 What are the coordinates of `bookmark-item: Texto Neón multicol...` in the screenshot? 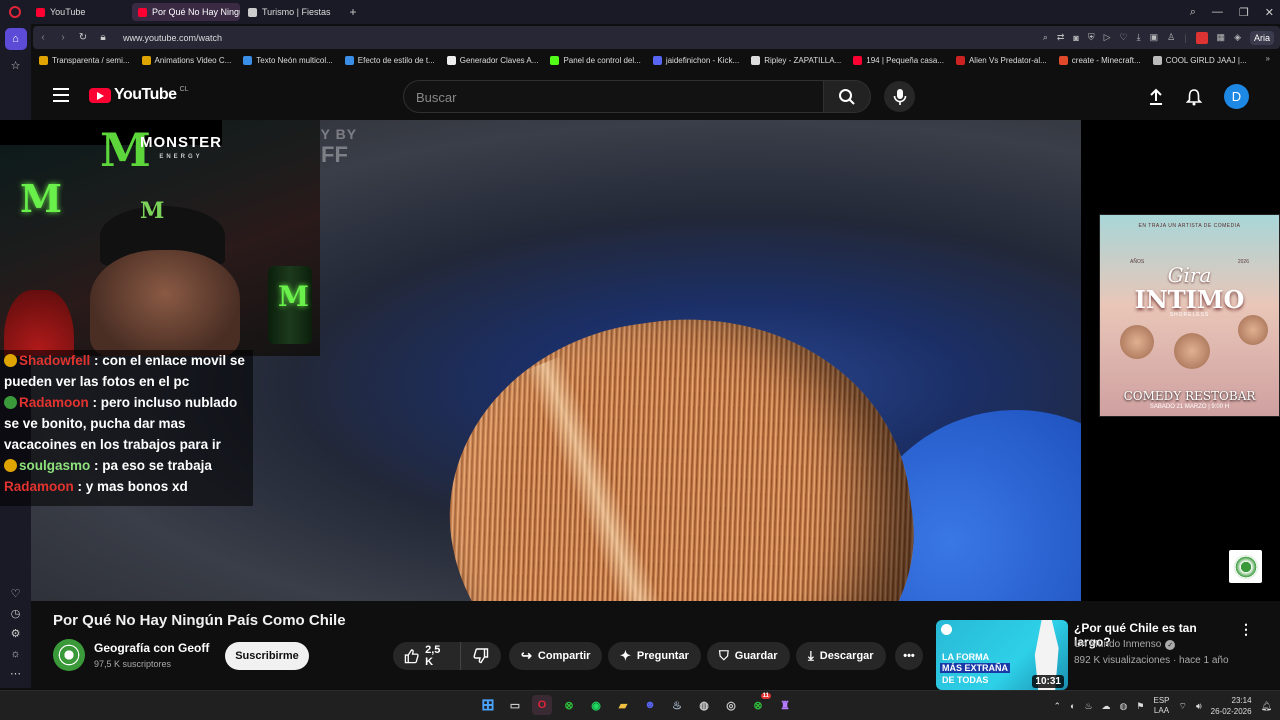 It's located at (287, 60).